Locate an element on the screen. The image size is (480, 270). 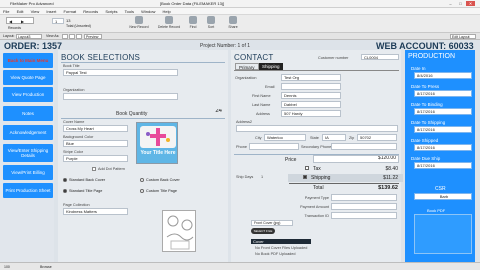
minimize-button: – is located at coordinates (450, 3).